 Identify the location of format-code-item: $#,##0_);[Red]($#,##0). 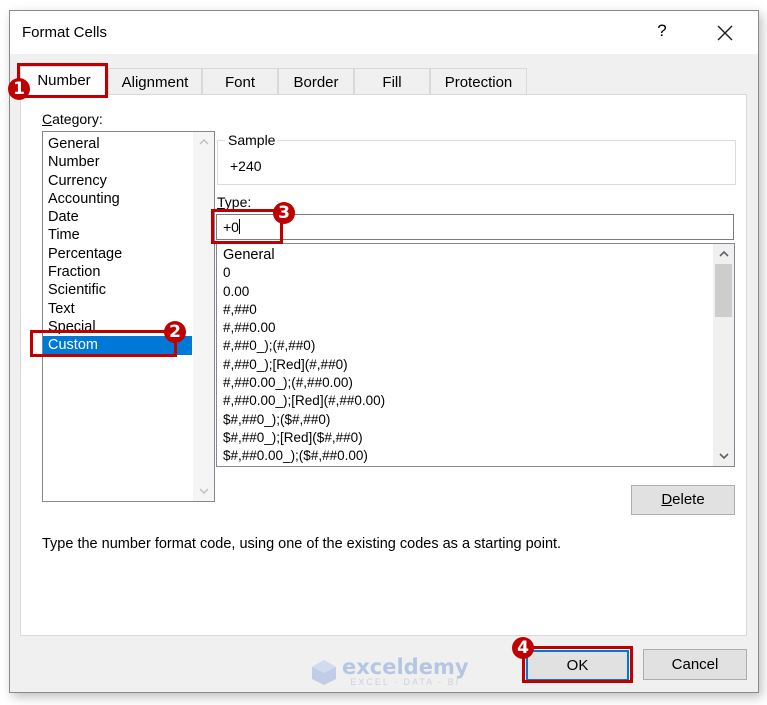
(475, 438).